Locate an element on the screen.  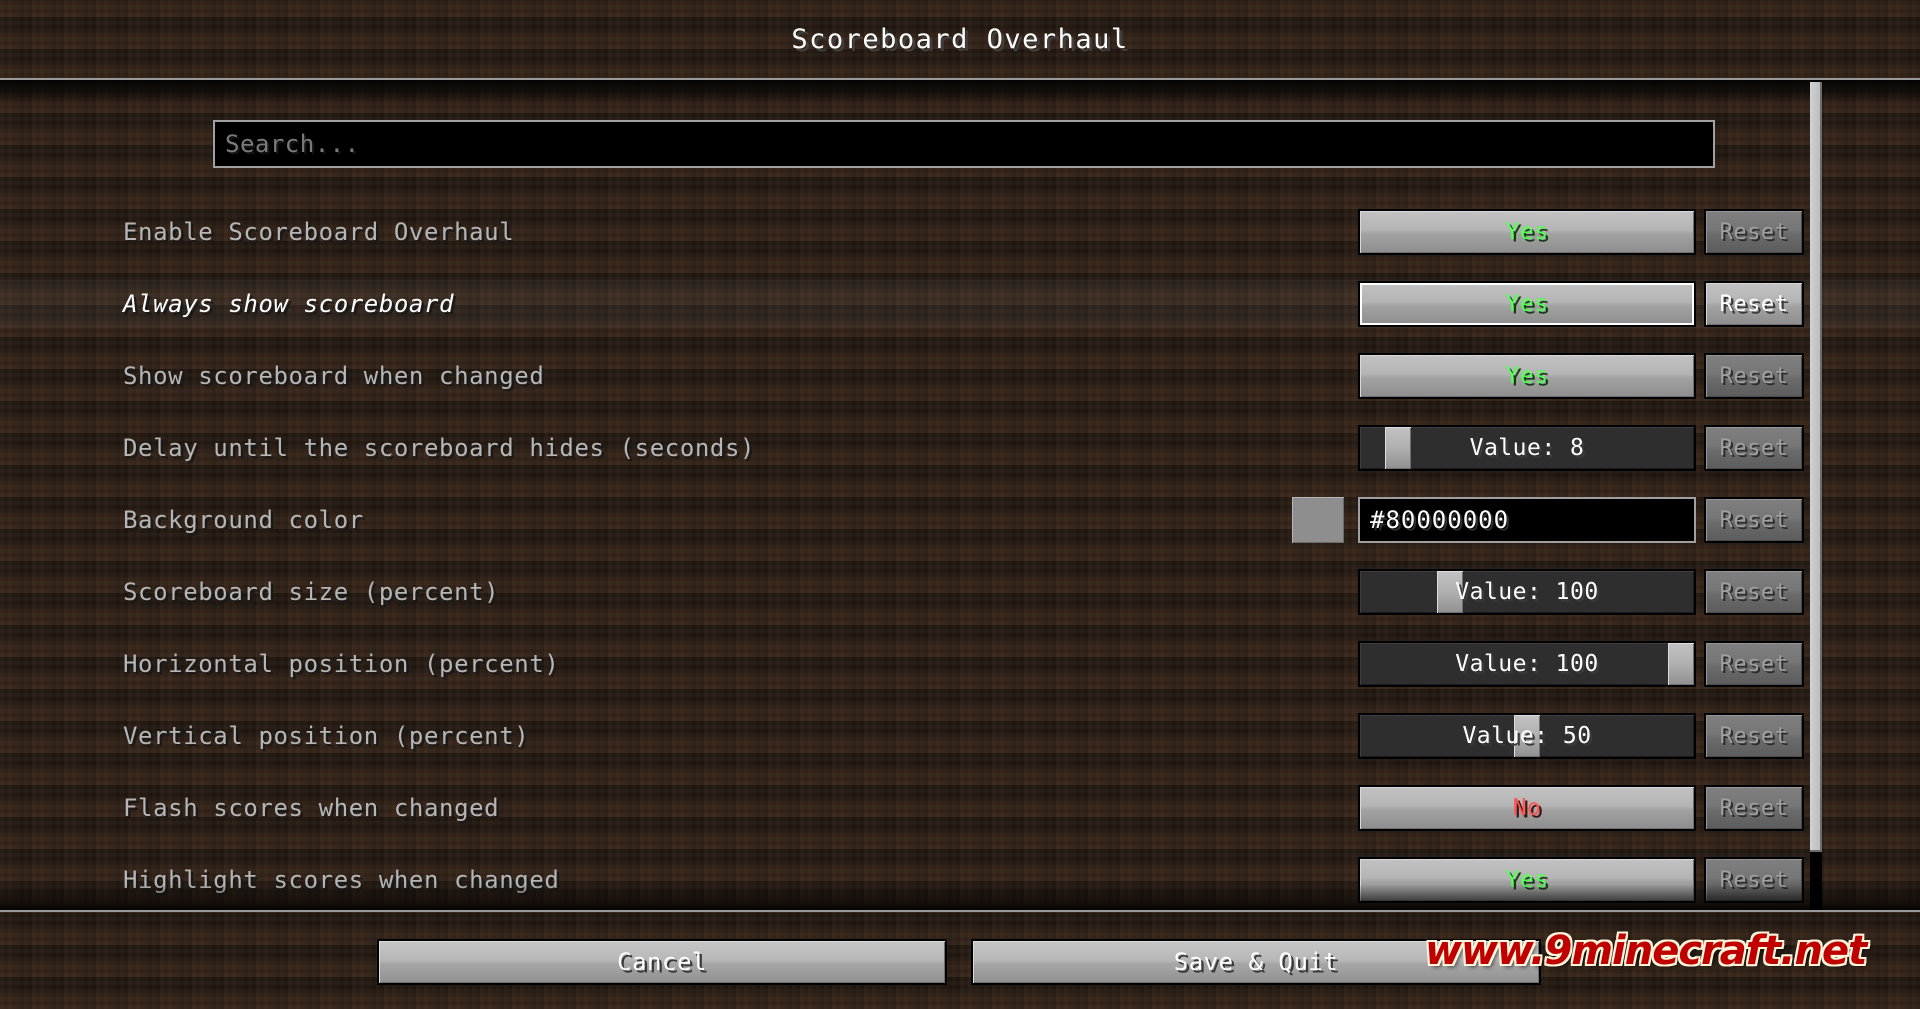
option-label: Background color is located at coordinates (243, 520).